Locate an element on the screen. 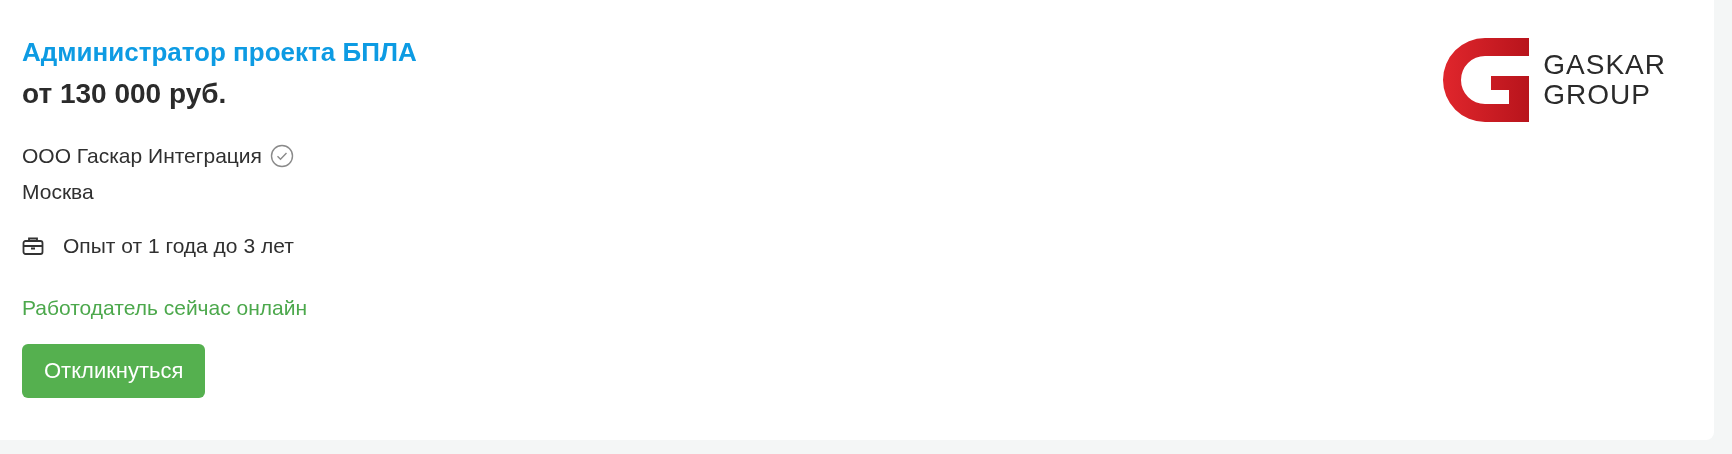  salary-text: от 130 000 руб. is located at coordinates (124, 94).